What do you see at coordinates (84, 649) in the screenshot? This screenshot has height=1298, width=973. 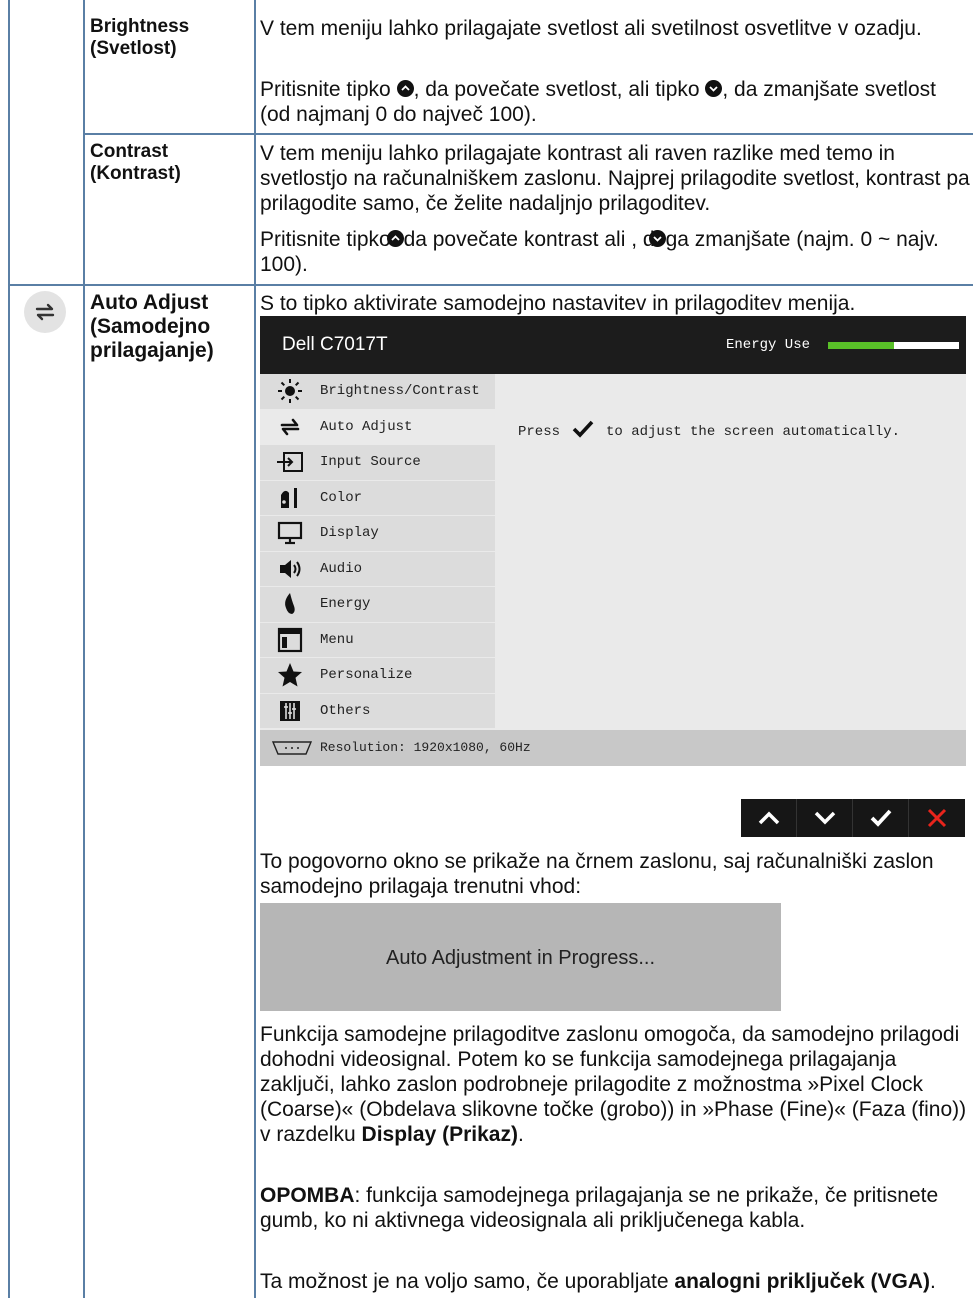 I see `table-border-col1` at bounding box center [84, 649].